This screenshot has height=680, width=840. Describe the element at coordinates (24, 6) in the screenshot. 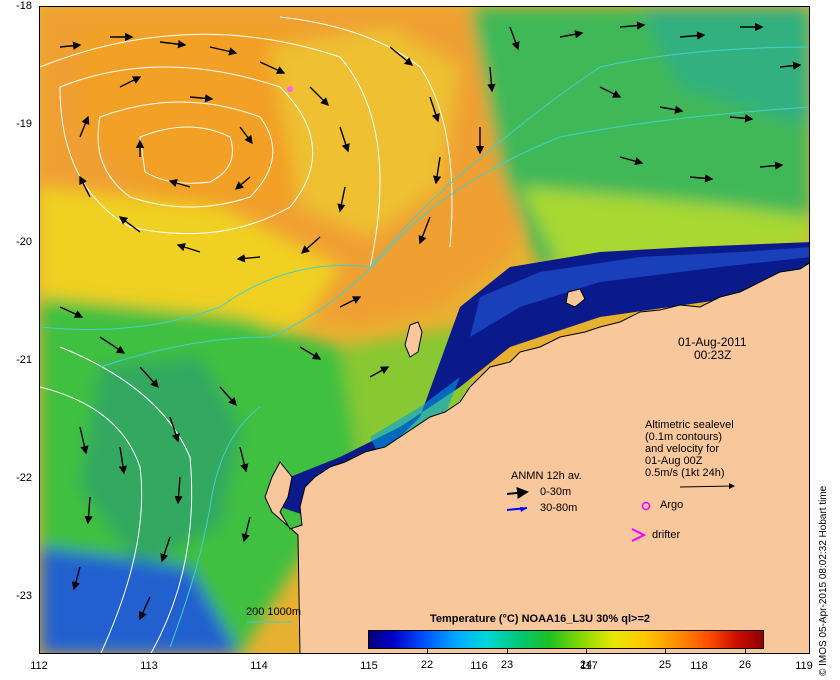

I see `y-tick-label: -18` at that location.